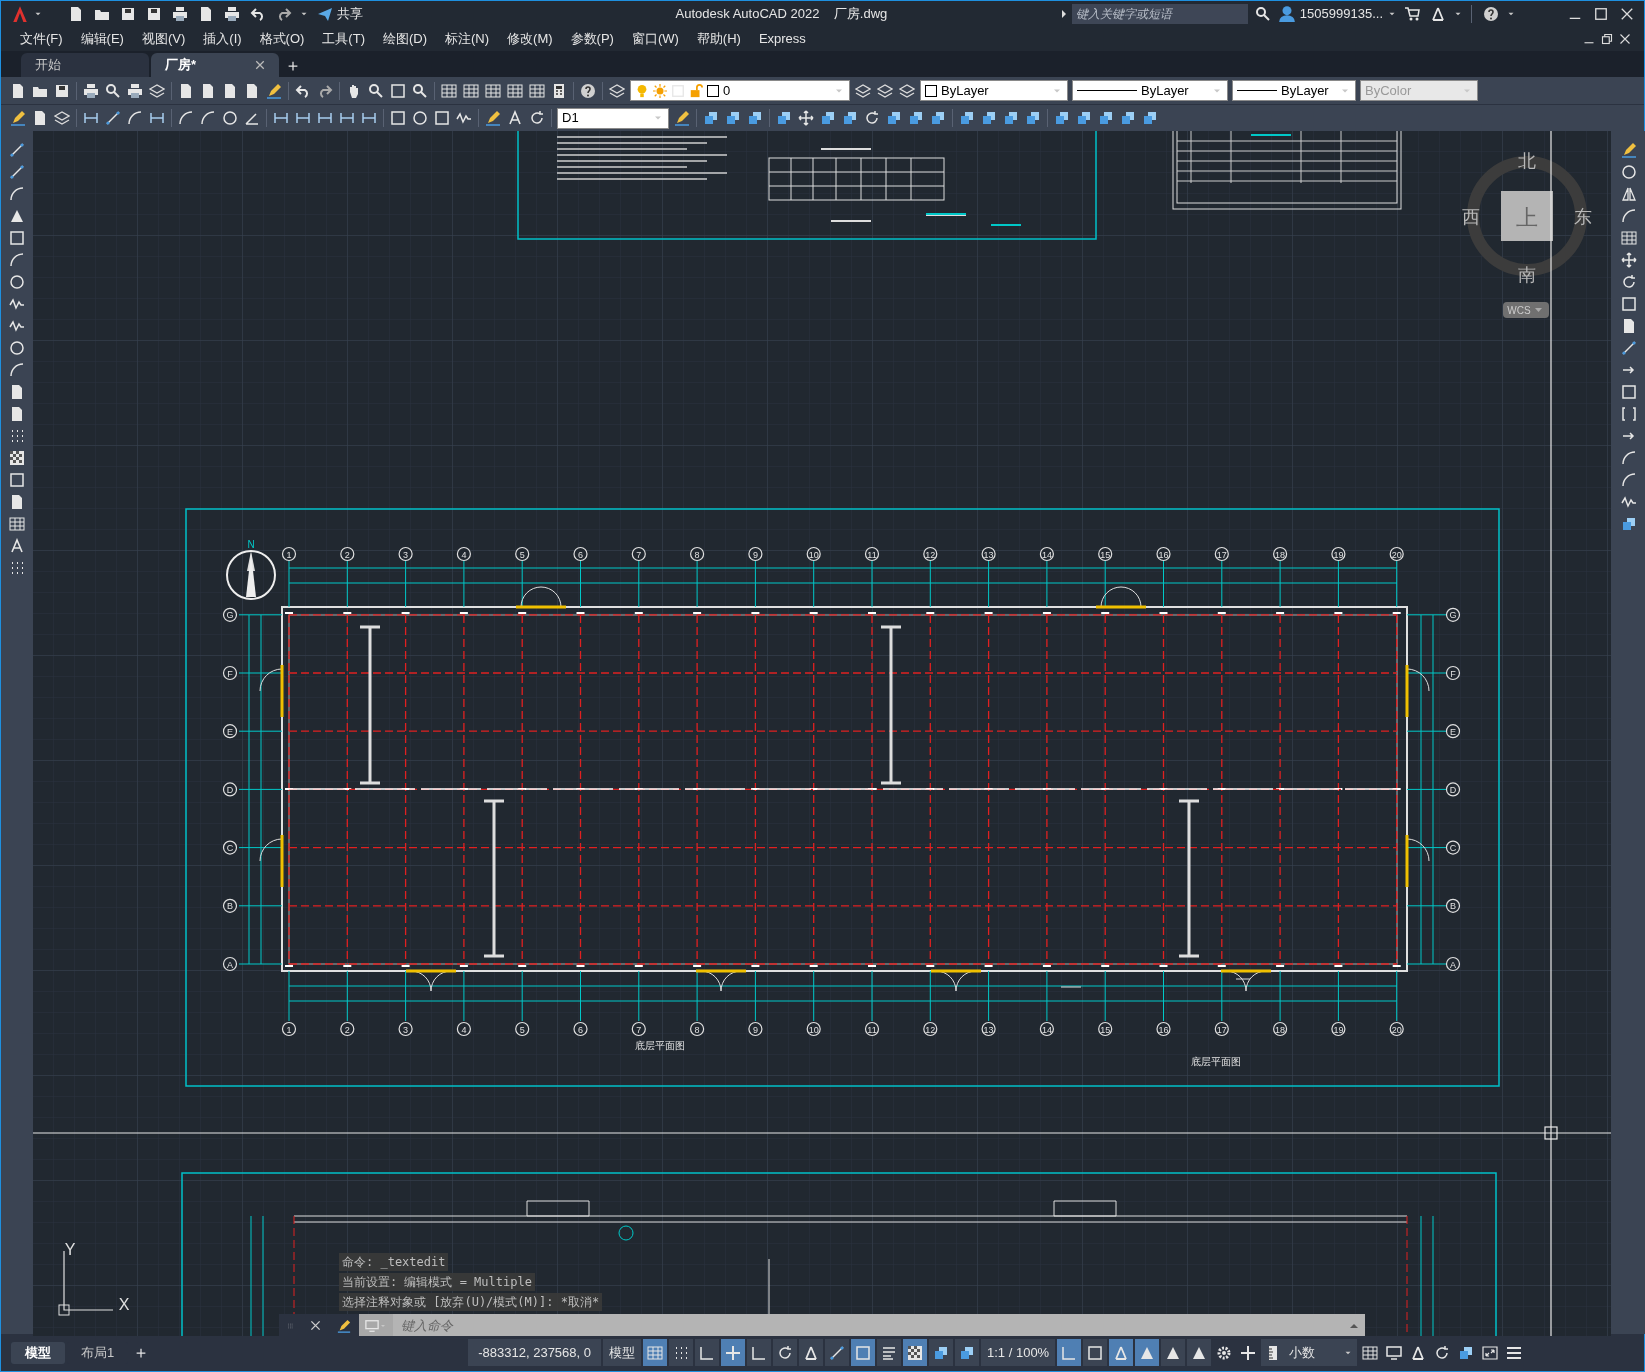 This screenshot has width=1645, height=1372. Describe the element at coordinates (613, 118) in the screenshot. I see `dropdown-field: D1` at that location.